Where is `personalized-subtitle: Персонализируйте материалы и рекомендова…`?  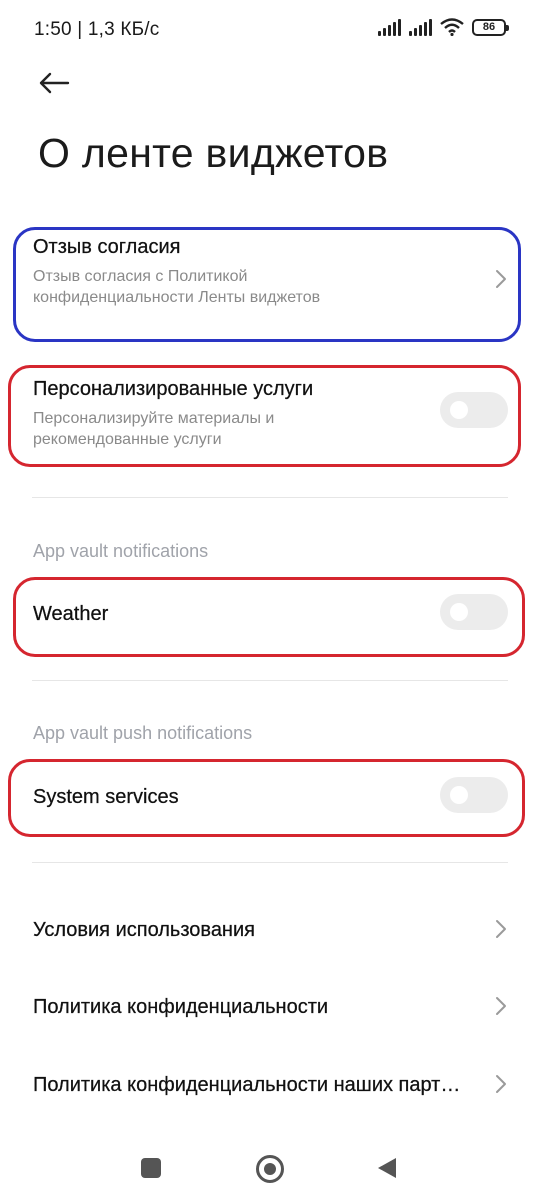 personalized-subtitle: Персонализируйте материалы и рекомендова… is located at coordinates (154, 429).